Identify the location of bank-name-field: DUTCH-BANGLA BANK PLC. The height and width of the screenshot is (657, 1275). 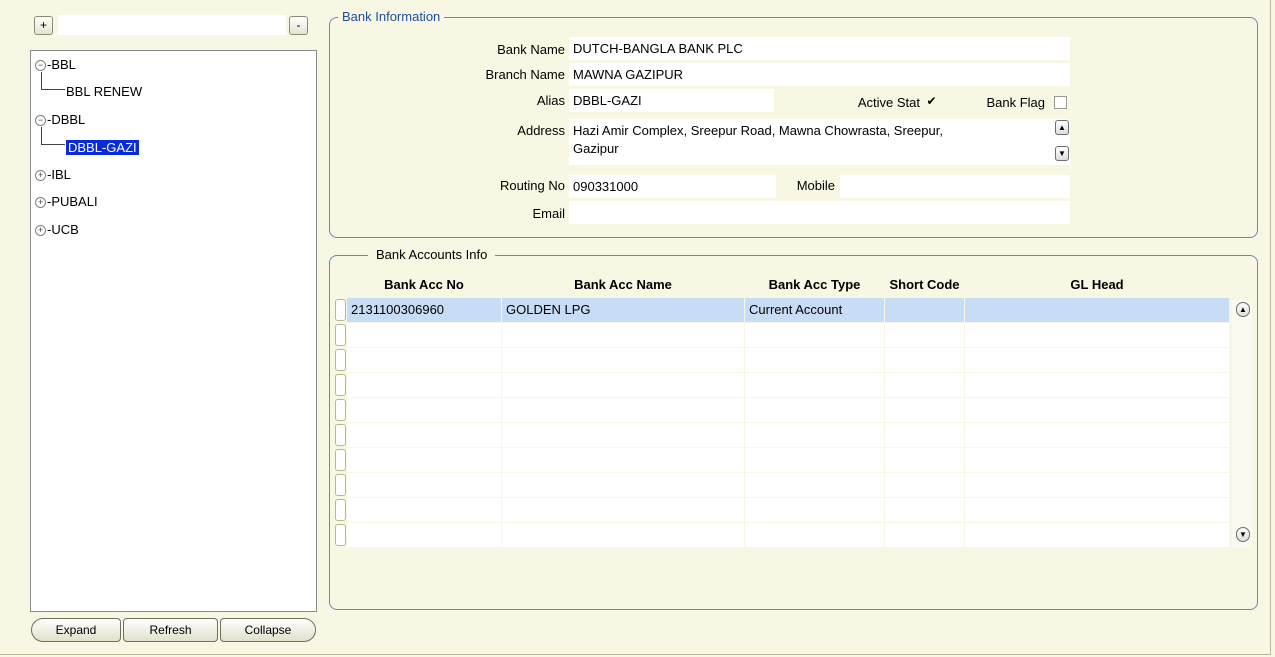
(819, 48).